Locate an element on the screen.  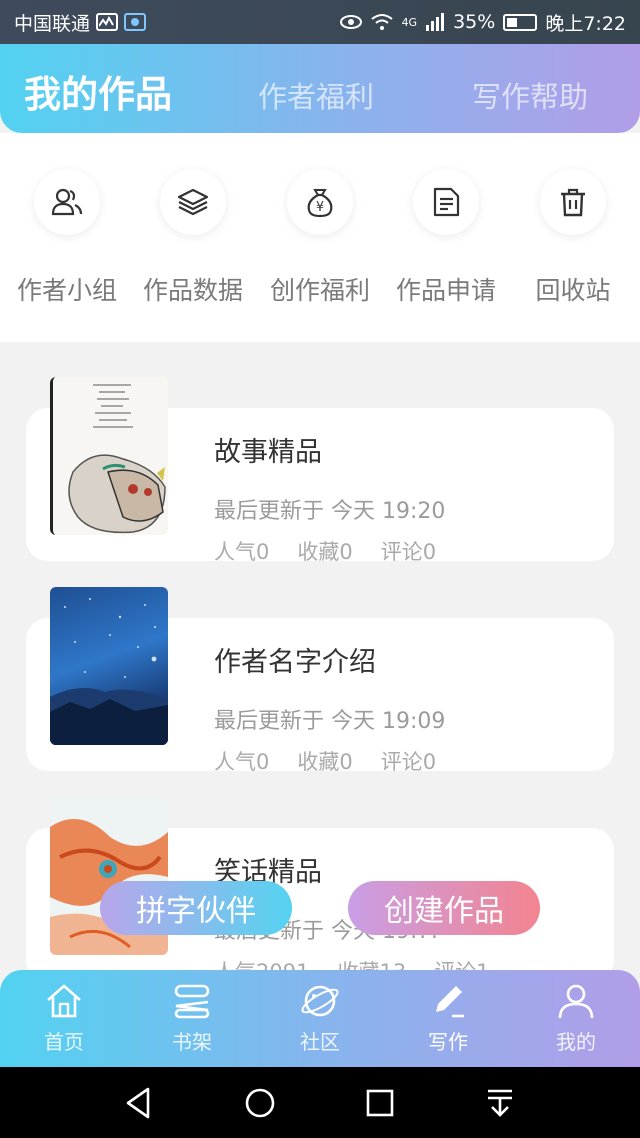
signal-label: 4G is located at coordinates (409, 22).